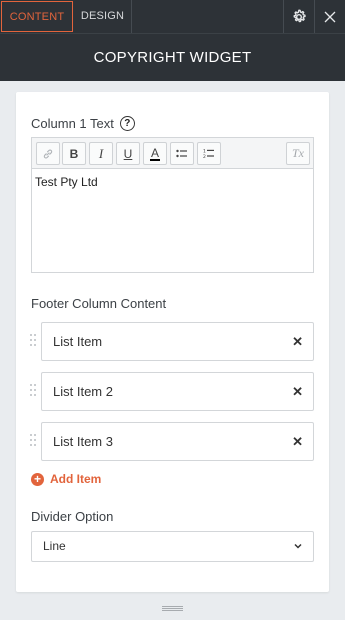 This screenshot has width=345, height=620. I want to click on svg-text: 1, so click(204, 152).